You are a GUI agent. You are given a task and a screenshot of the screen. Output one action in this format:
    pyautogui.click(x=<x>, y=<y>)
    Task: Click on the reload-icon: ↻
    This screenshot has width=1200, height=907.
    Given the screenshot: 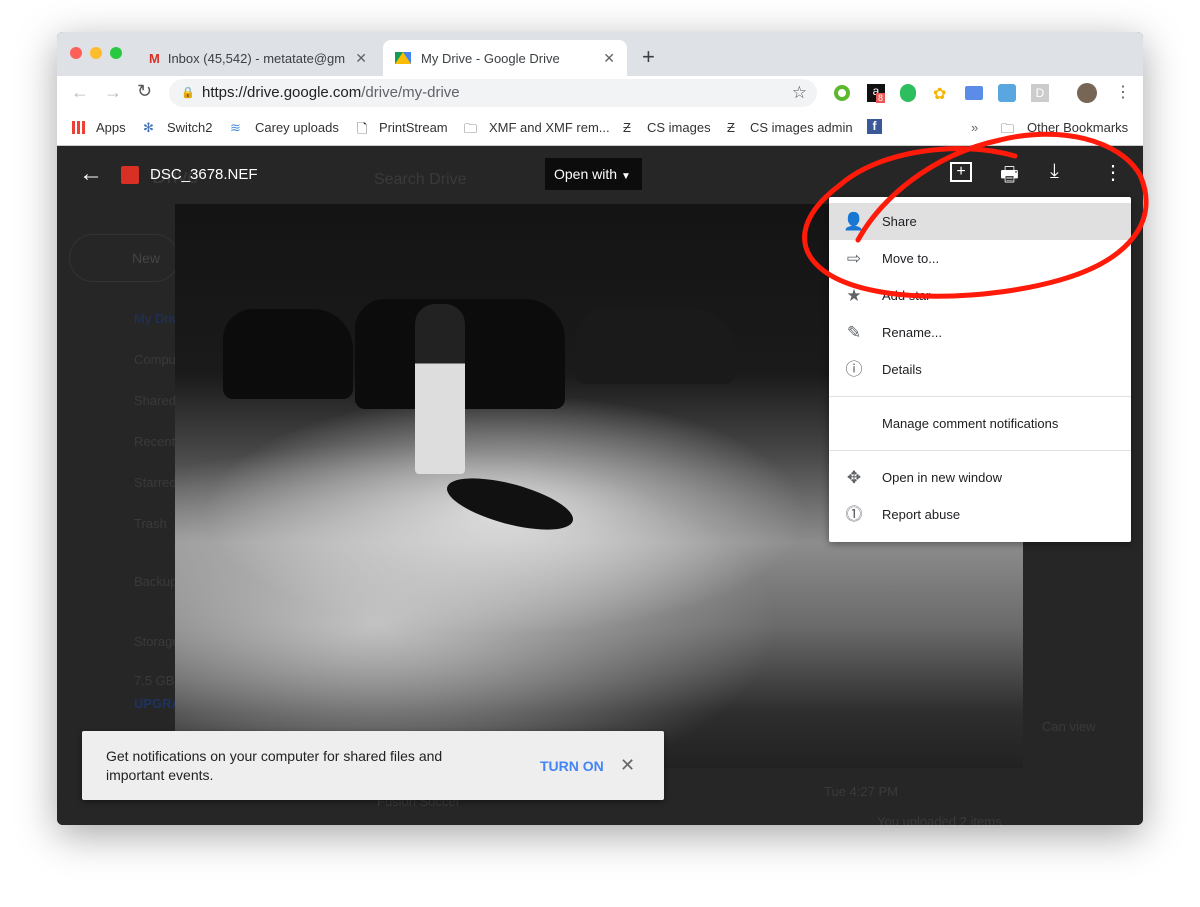 What is the action you would take?
    pyautogui.click(x=144, y=91)
    